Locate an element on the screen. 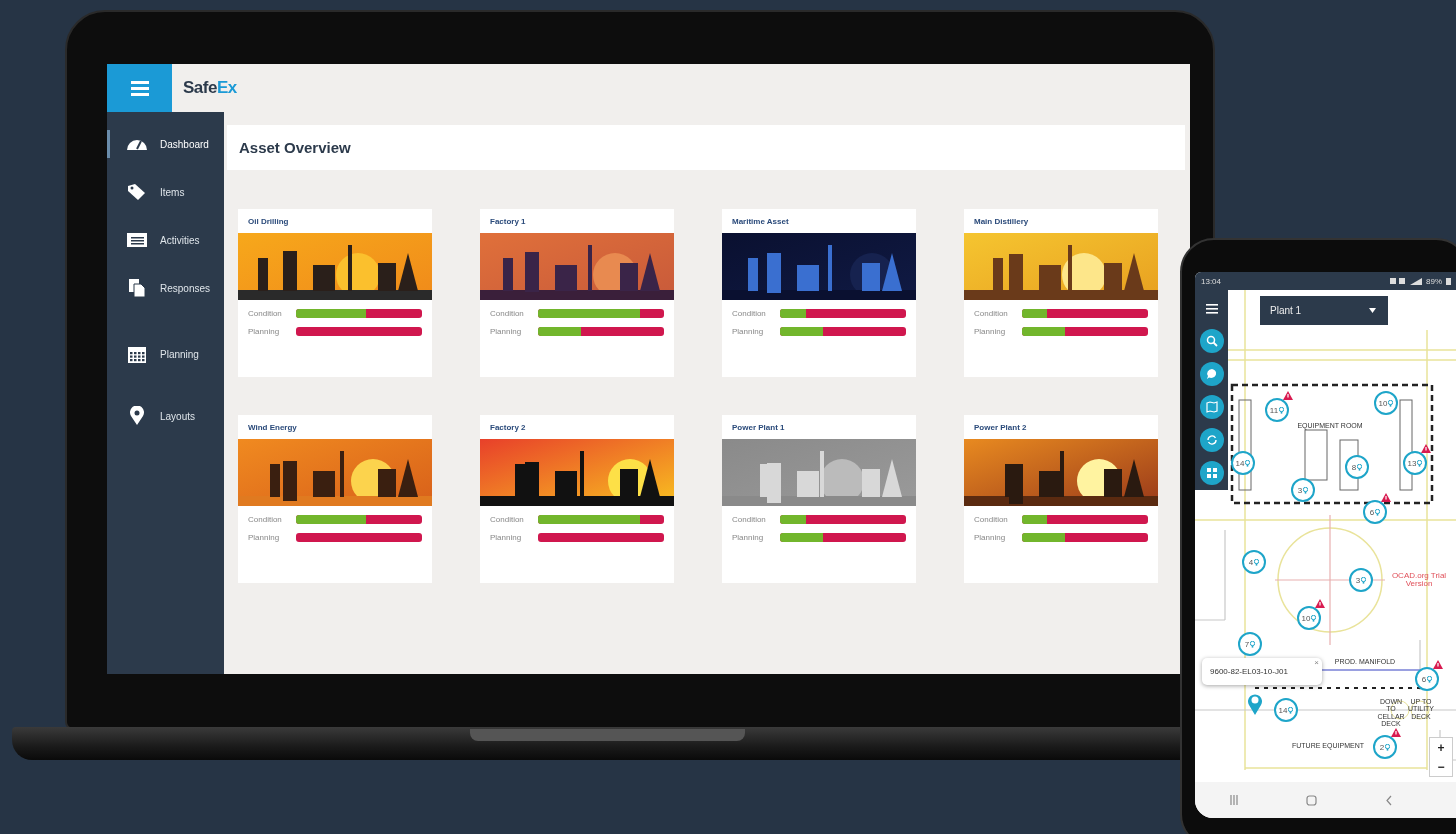  map-marker: 11 is located at coordinates (1277, 410).